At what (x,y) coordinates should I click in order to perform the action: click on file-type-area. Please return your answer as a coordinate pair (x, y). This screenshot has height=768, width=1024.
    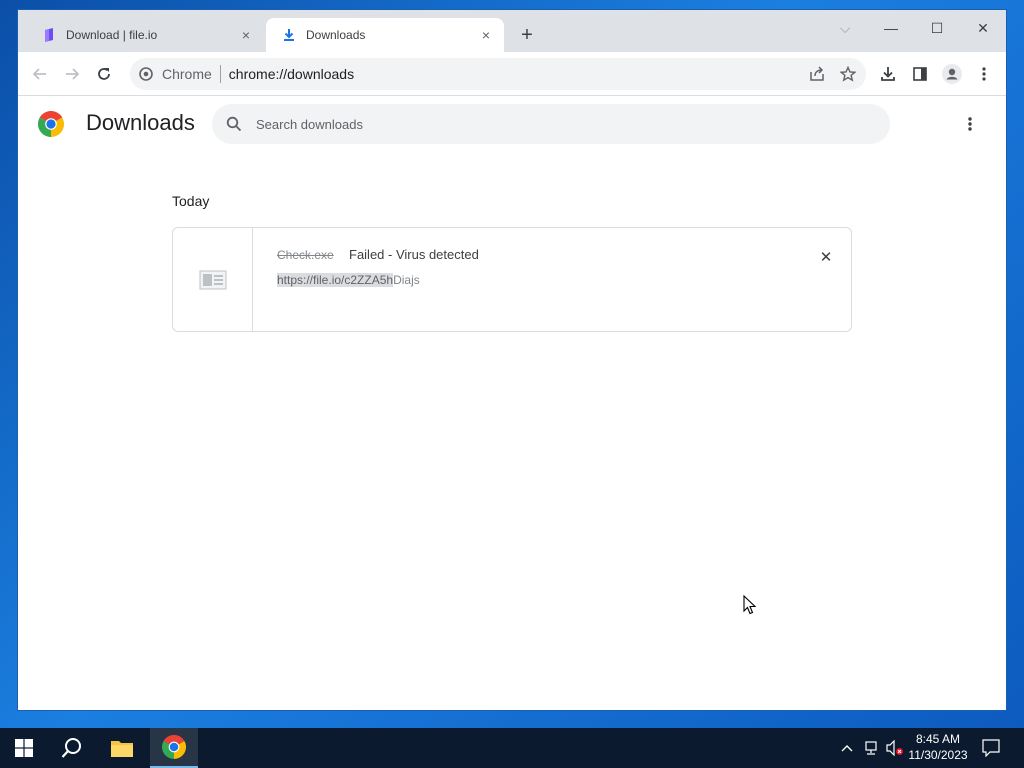
    Looking at the image, I should click on (213, 279).